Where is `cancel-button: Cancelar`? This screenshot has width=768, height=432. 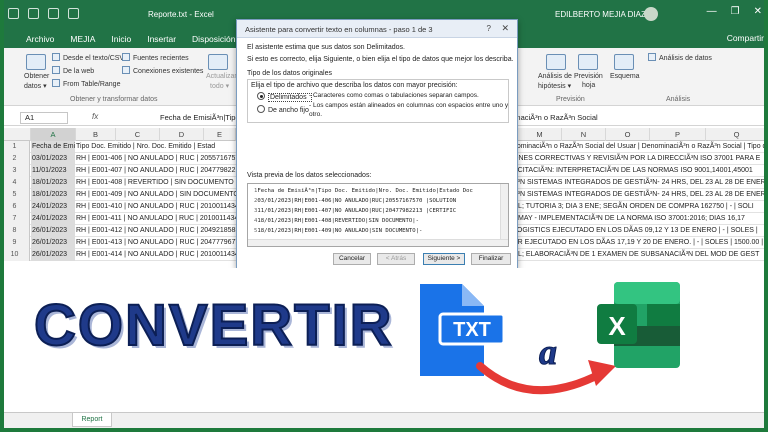 cancel-button: Cancelar is located at coordinates (352, 259).